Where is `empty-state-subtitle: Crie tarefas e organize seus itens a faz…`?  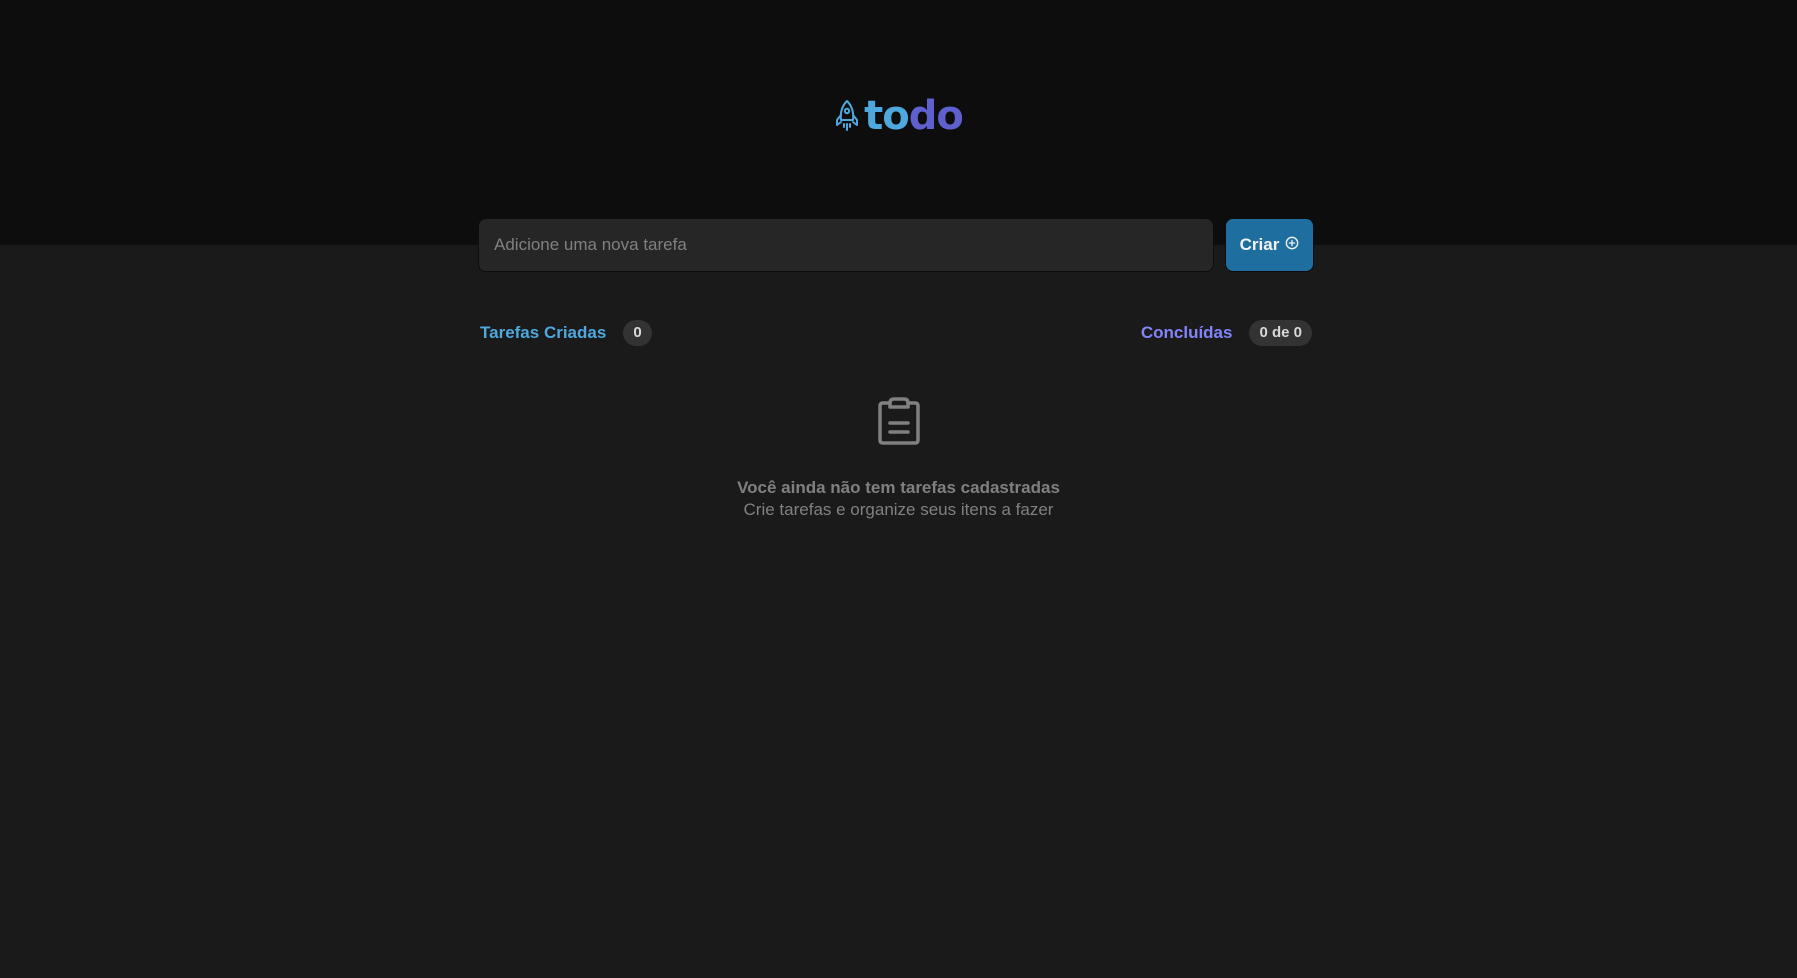 empty-state-subtitle: Crie tarefas e organize seus itens a faz… is located at coordinates (898, 509).